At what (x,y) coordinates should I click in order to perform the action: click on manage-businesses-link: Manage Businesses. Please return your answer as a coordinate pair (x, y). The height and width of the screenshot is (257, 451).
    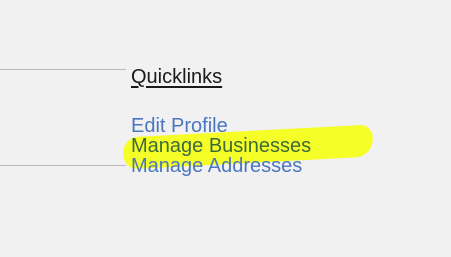
    Looking at the image, I should click on (281, 146).